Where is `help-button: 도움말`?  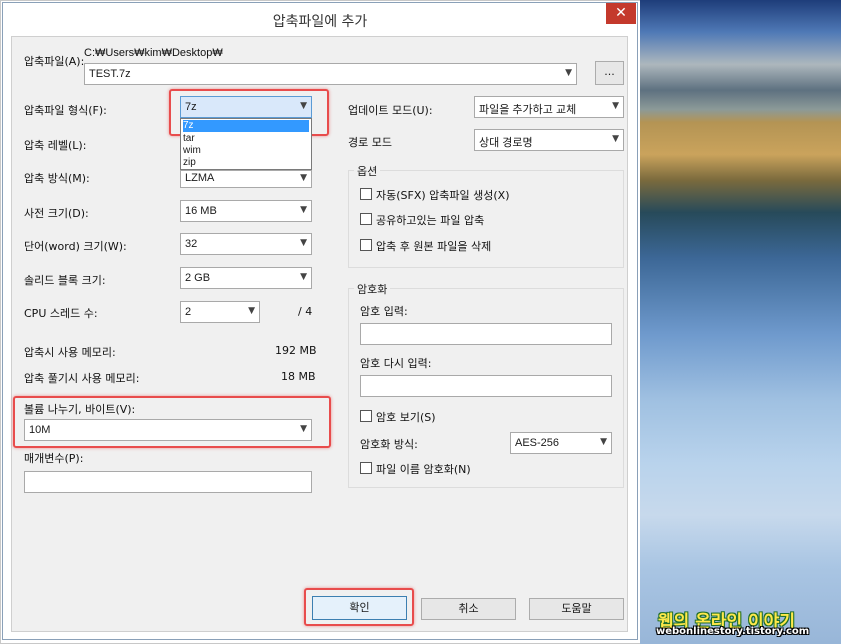
help-button: 도움말 is located at coordinates (576, 609).